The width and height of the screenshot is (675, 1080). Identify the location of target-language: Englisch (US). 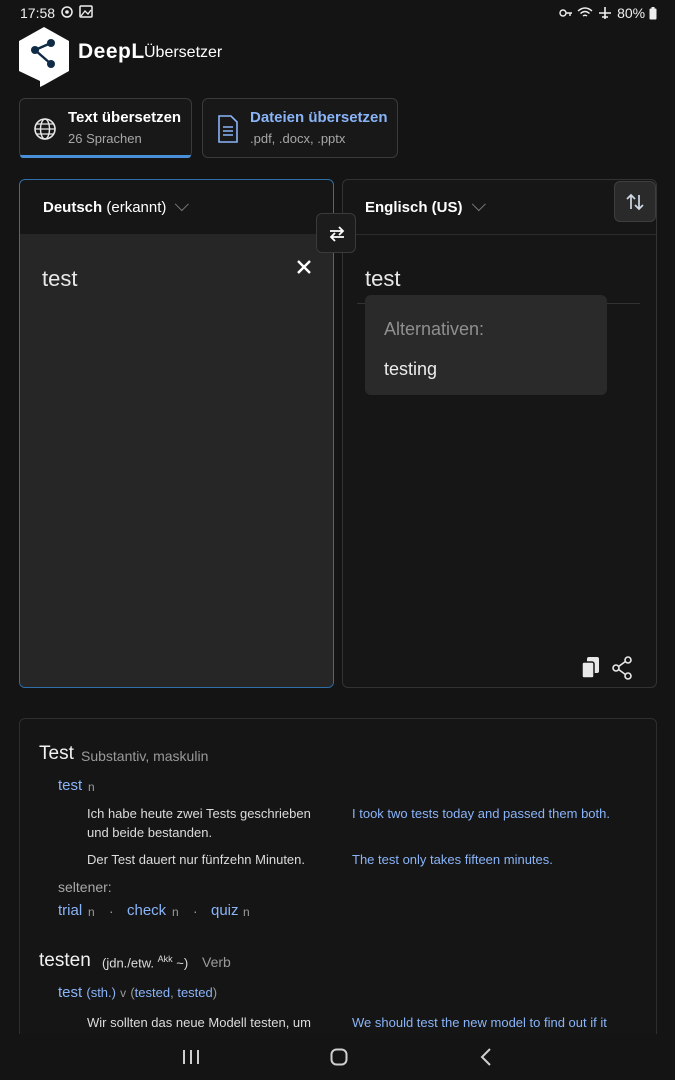
(414, 207).